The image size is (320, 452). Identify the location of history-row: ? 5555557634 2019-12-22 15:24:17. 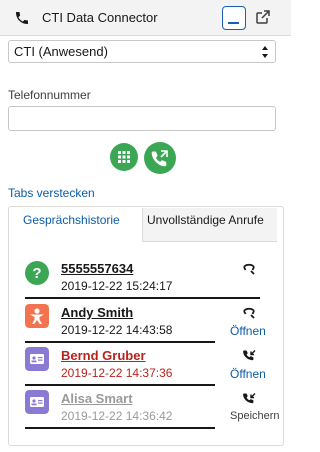
(151, 280).